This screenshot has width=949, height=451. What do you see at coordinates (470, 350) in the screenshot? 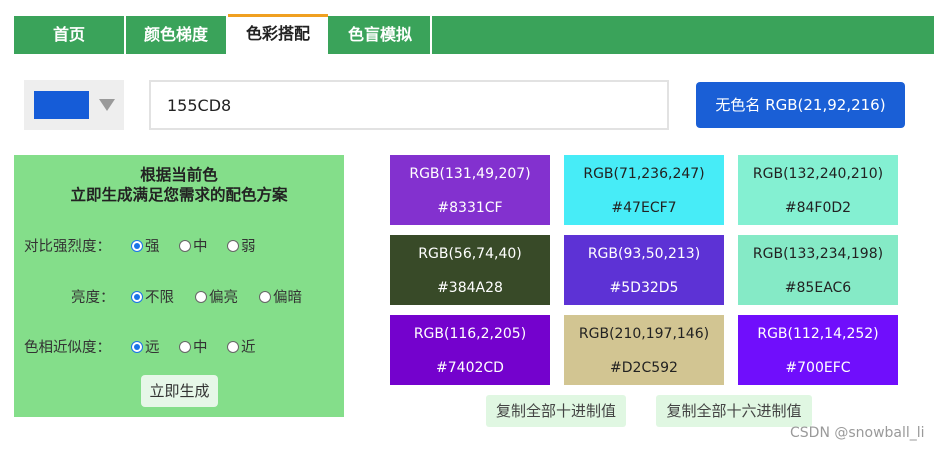
I see `color-card: RGB(116,2,205) #7402CD` at bounding box center [470, 350].